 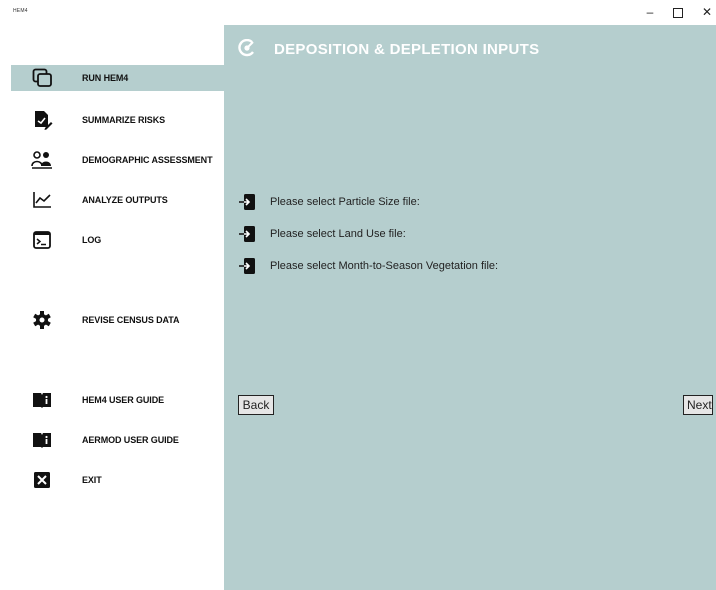 What do you see at coordinates (124, 120) in the screenshot?
I see `sidebar-item-label: SUMMARIZE RISKS` at bounding box center [124, 120].